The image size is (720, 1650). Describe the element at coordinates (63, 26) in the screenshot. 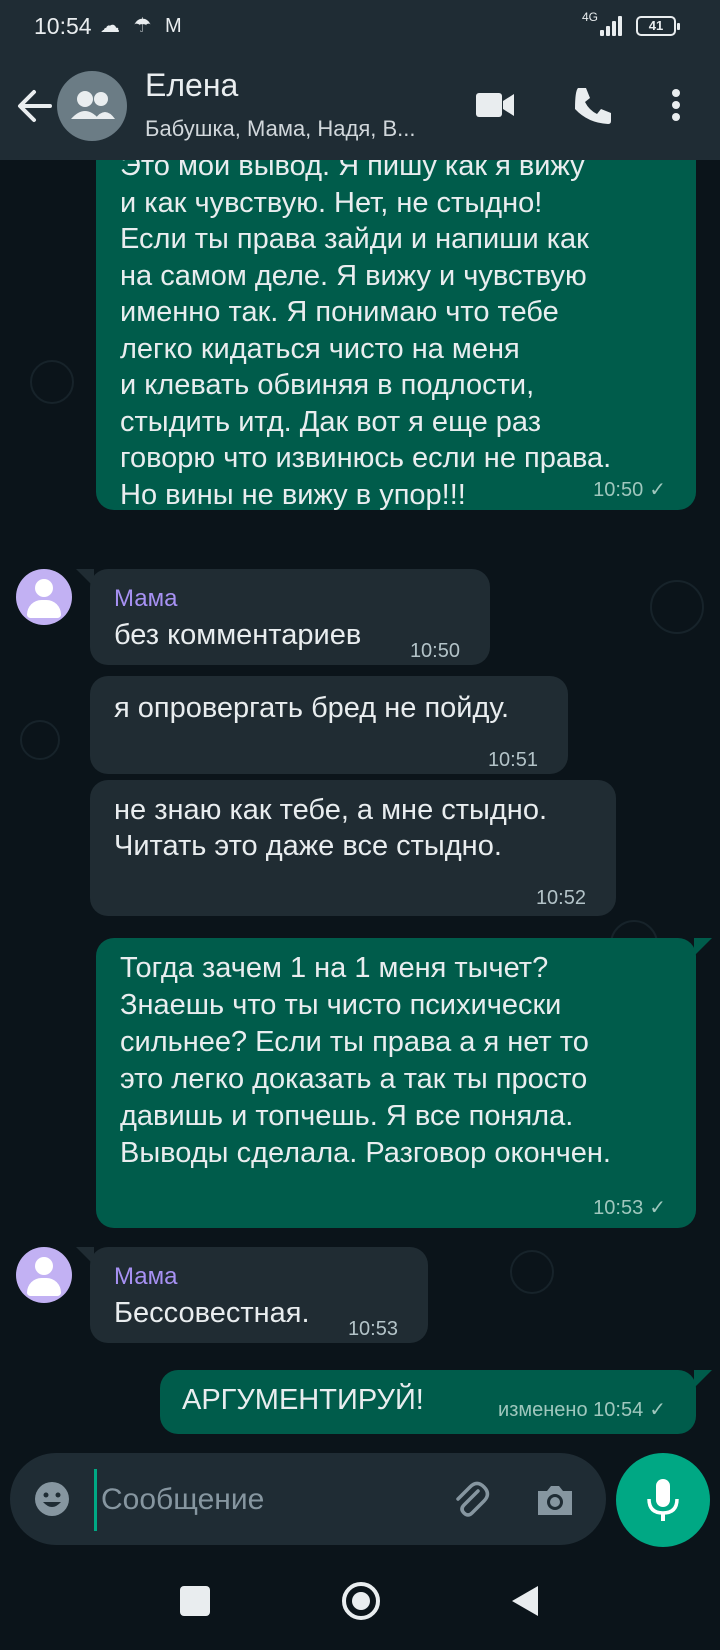

I see `status-time: 10:54` at that location.